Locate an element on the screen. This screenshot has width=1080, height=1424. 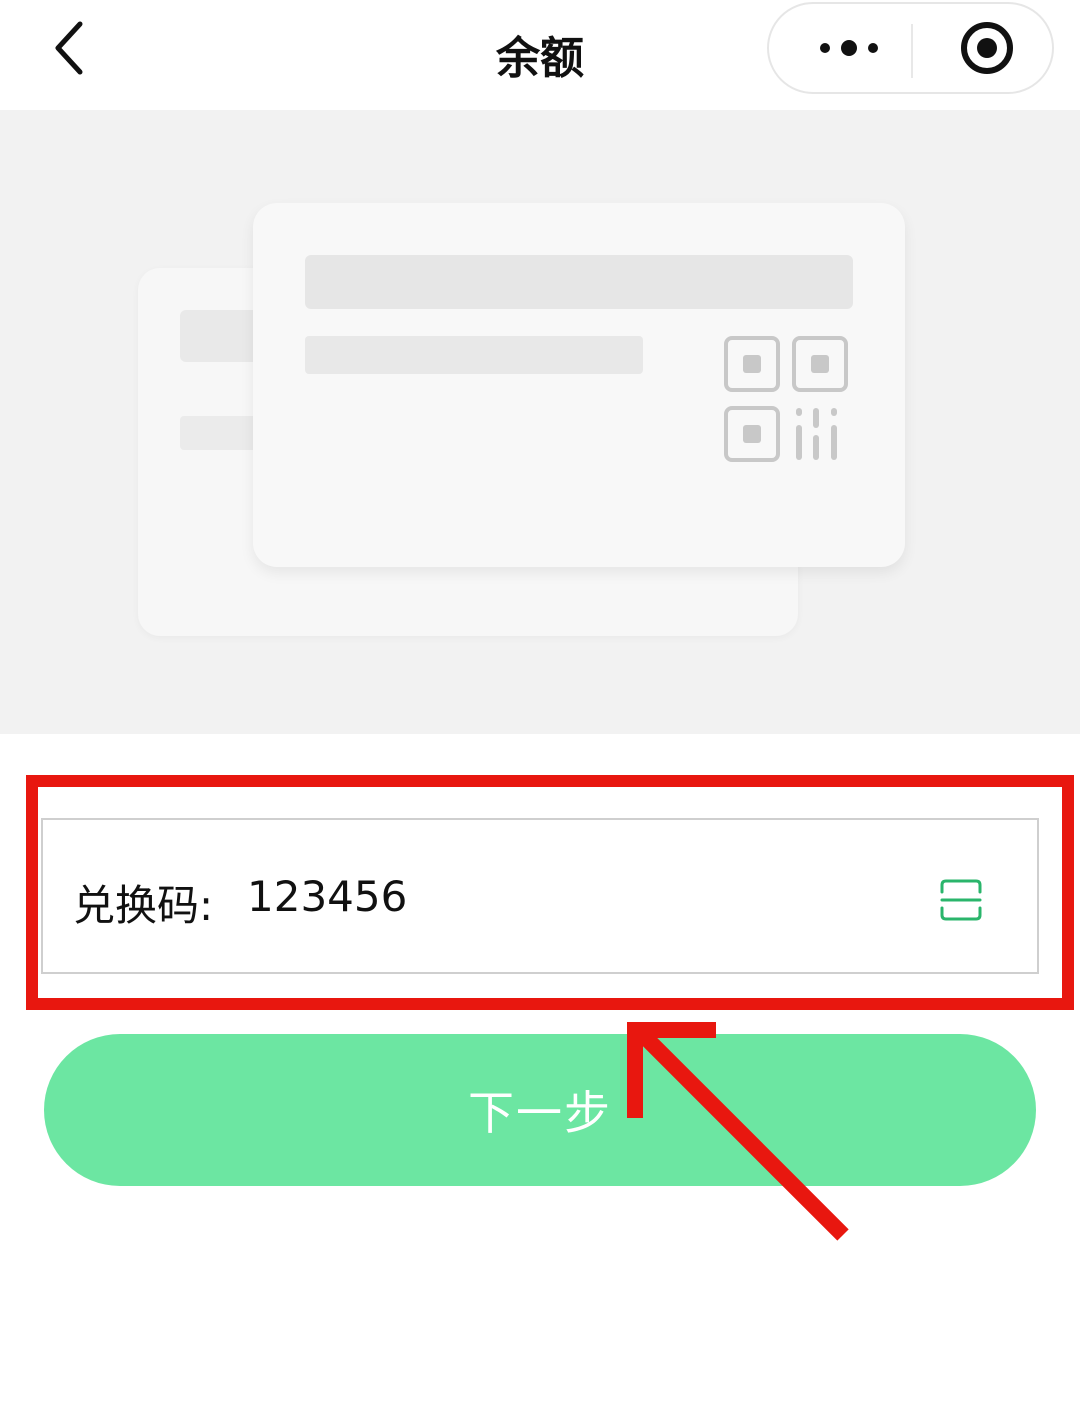
mini-program-capsule is located at coordinates (910, 48).